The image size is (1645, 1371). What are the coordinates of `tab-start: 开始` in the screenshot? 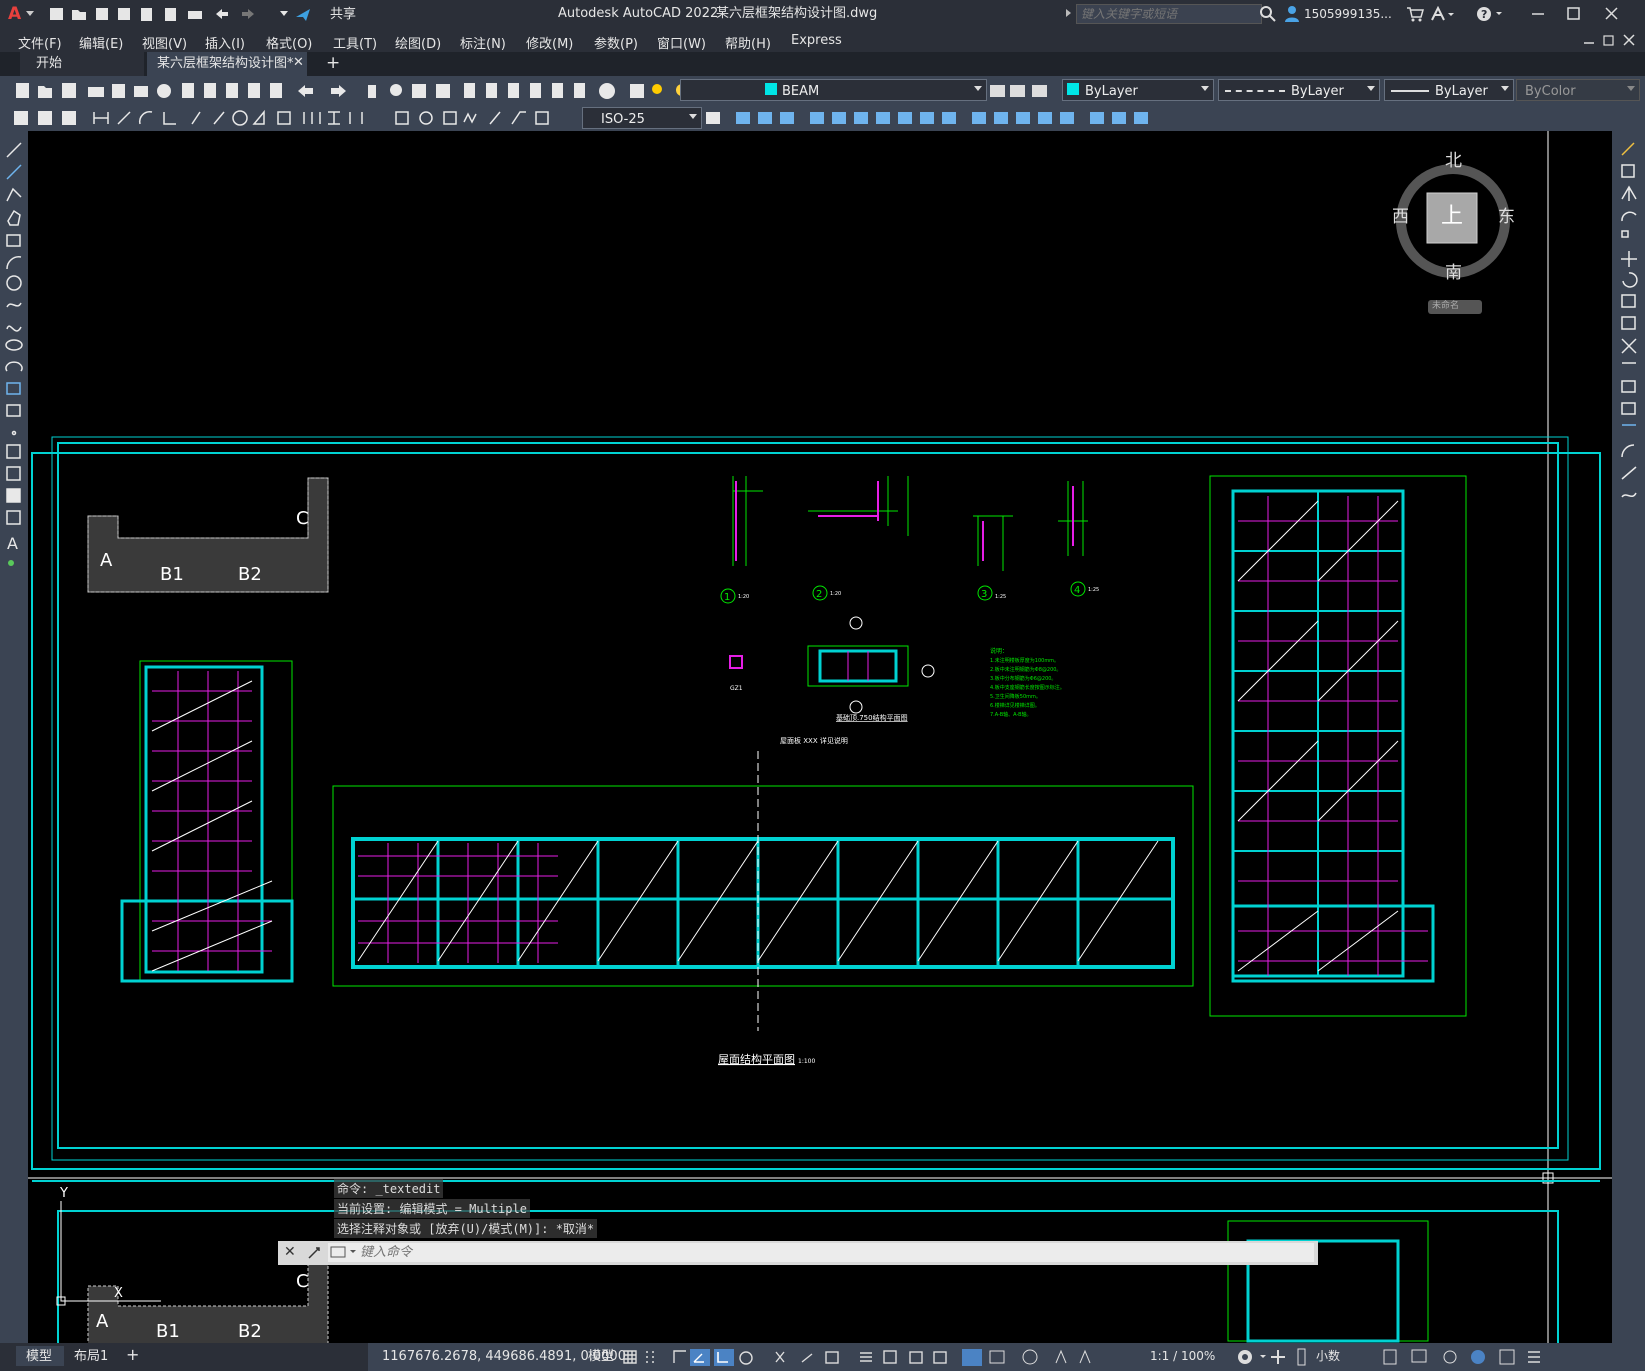 It's located at (82, 64).